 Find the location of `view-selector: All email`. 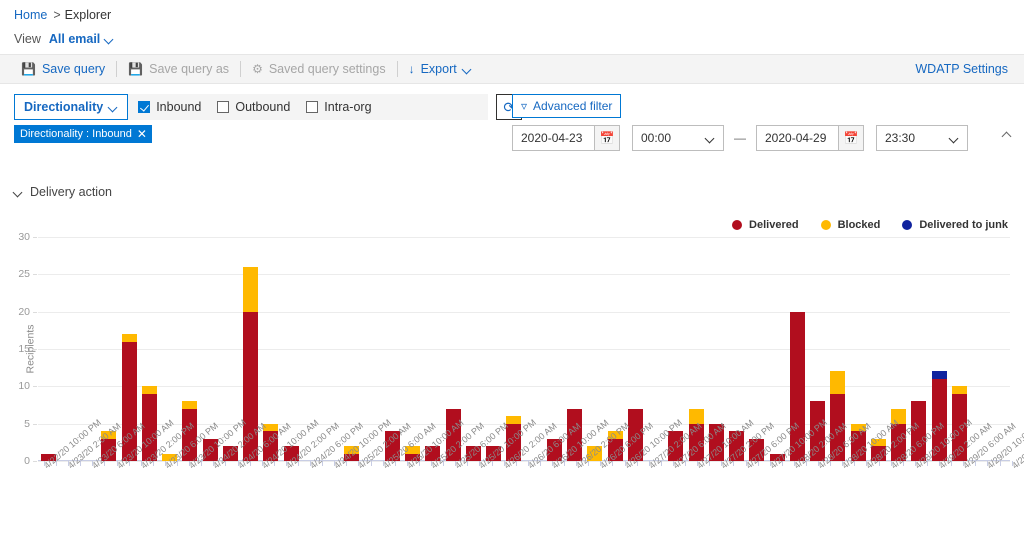

view-selector: All email is located at coordinates (81, 39).